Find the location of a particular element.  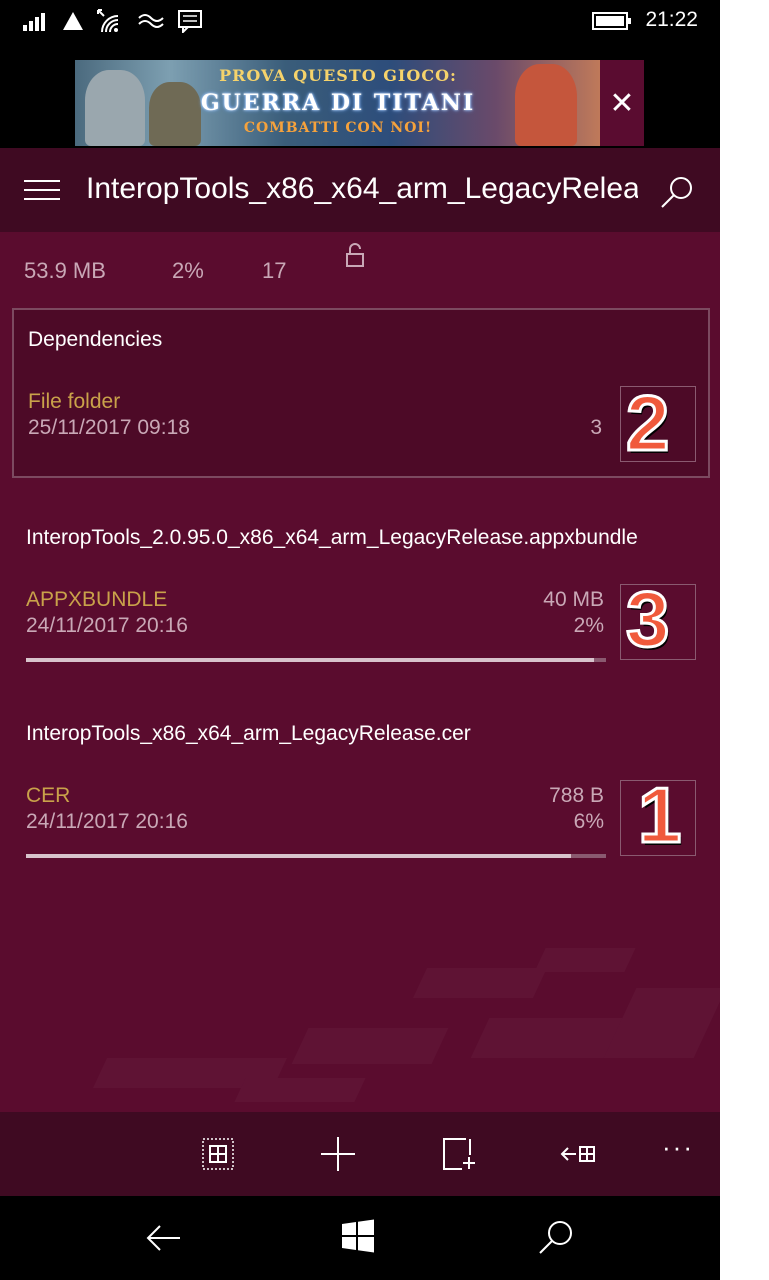

ad-game-title: GUERRA DI TITANI is located at coordinates (338, 103).